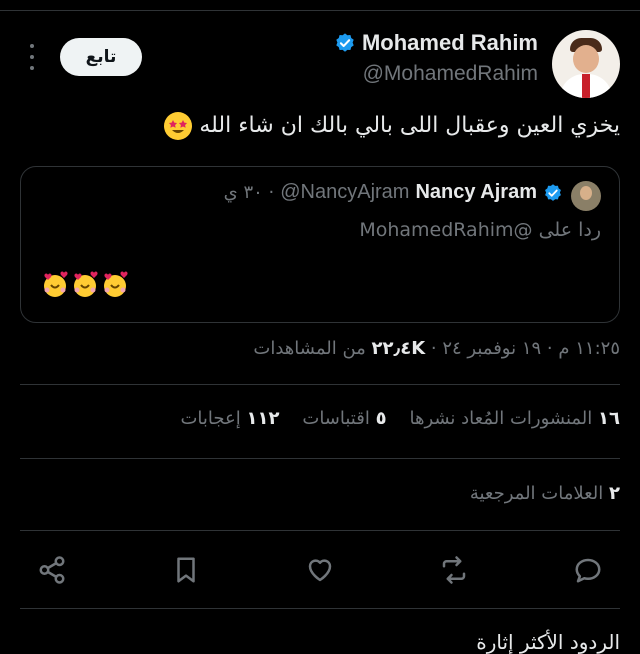 The height and width of the screenshot is (654, 640). I want to click on more-vertical-icon, so click(32, 57).